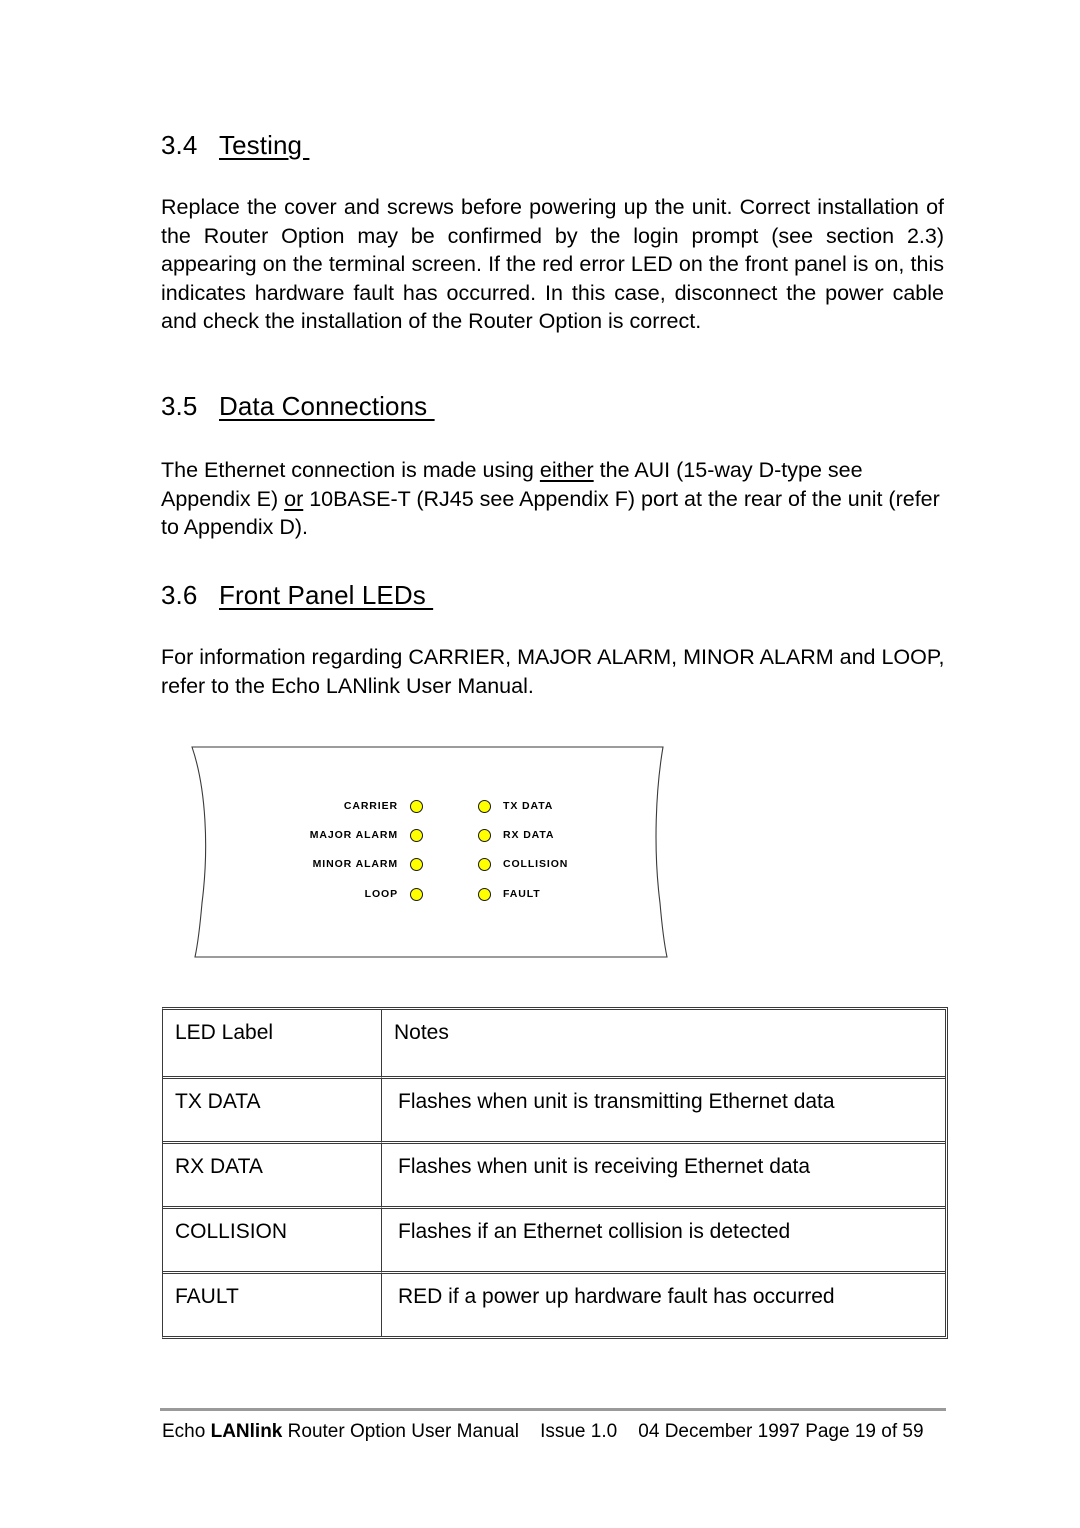 The image size is (1080, 1528). Describe the element at coordinates (579, 1431) in the screenshot. I see `footer-issue: Issue 1.0` at that location.